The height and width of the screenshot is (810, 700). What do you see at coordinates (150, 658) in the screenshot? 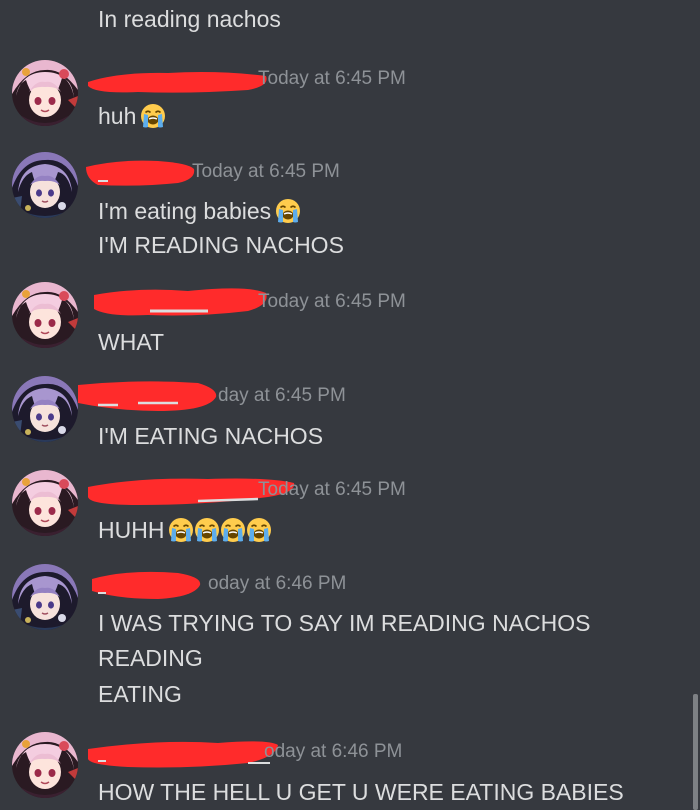
I see `message-text-line: READING` at bounding box center [150, 658].